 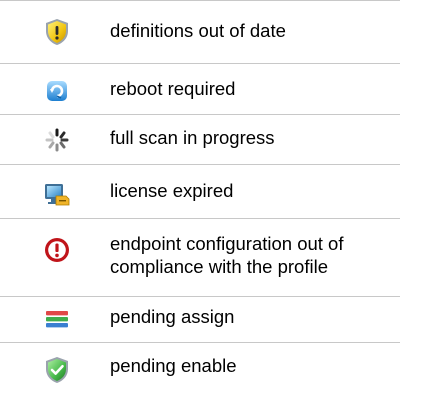 I want to click on error-circle-icon, so click(x=57, y=250).